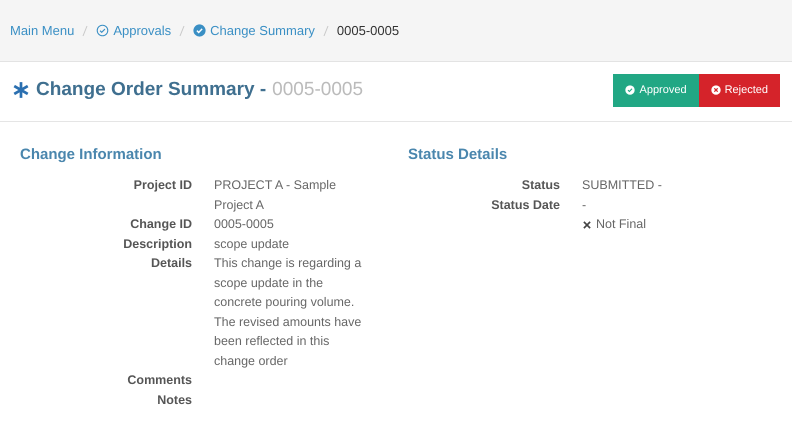  I want to click on field-label: Notes, so click(174, 400).